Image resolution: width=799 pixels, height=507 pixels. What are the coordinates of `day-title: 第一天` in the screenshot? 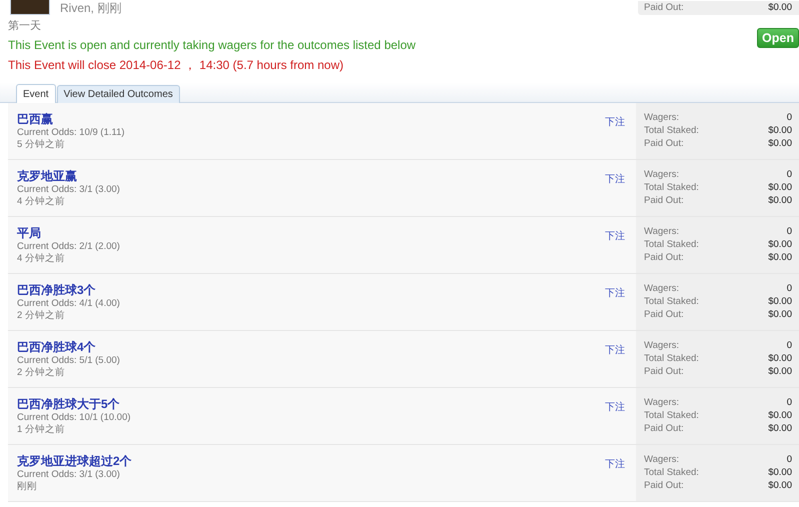 It's located at (25, 26).